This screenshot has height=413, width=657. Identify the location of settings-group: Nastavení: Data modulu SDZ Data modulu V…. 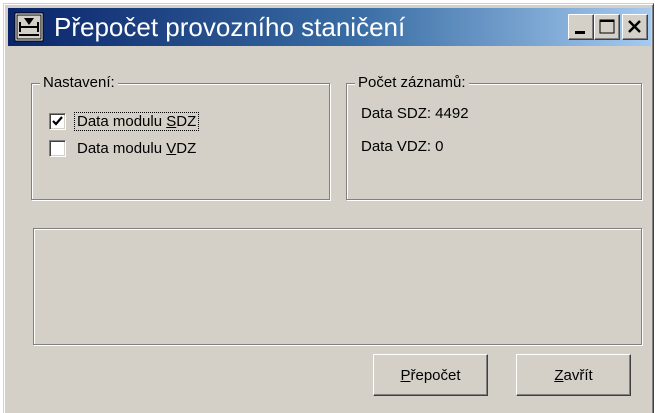
(180, 137).